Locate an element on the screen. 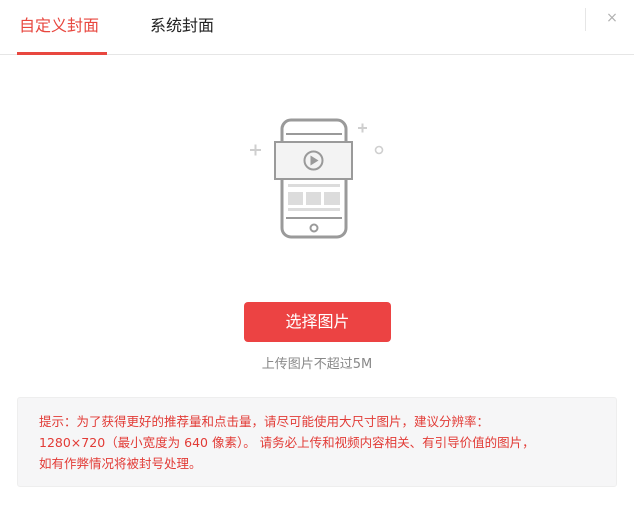 The height and width of the screenshot is (508, 634). upload-size-hint: 上传图片不超过5M is located at coordinates (317, 364).